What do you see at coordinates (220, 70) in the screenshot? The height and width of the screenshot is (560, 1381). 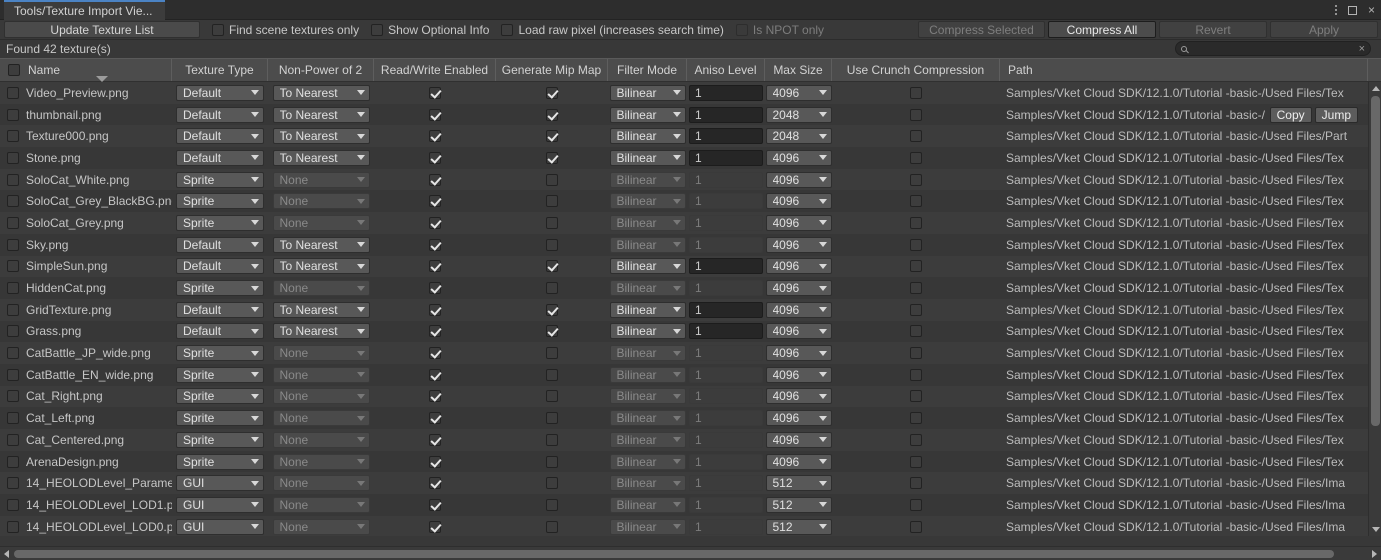 I see `column-header-texture_type: Texture Type` at bounding box center [220, 70].